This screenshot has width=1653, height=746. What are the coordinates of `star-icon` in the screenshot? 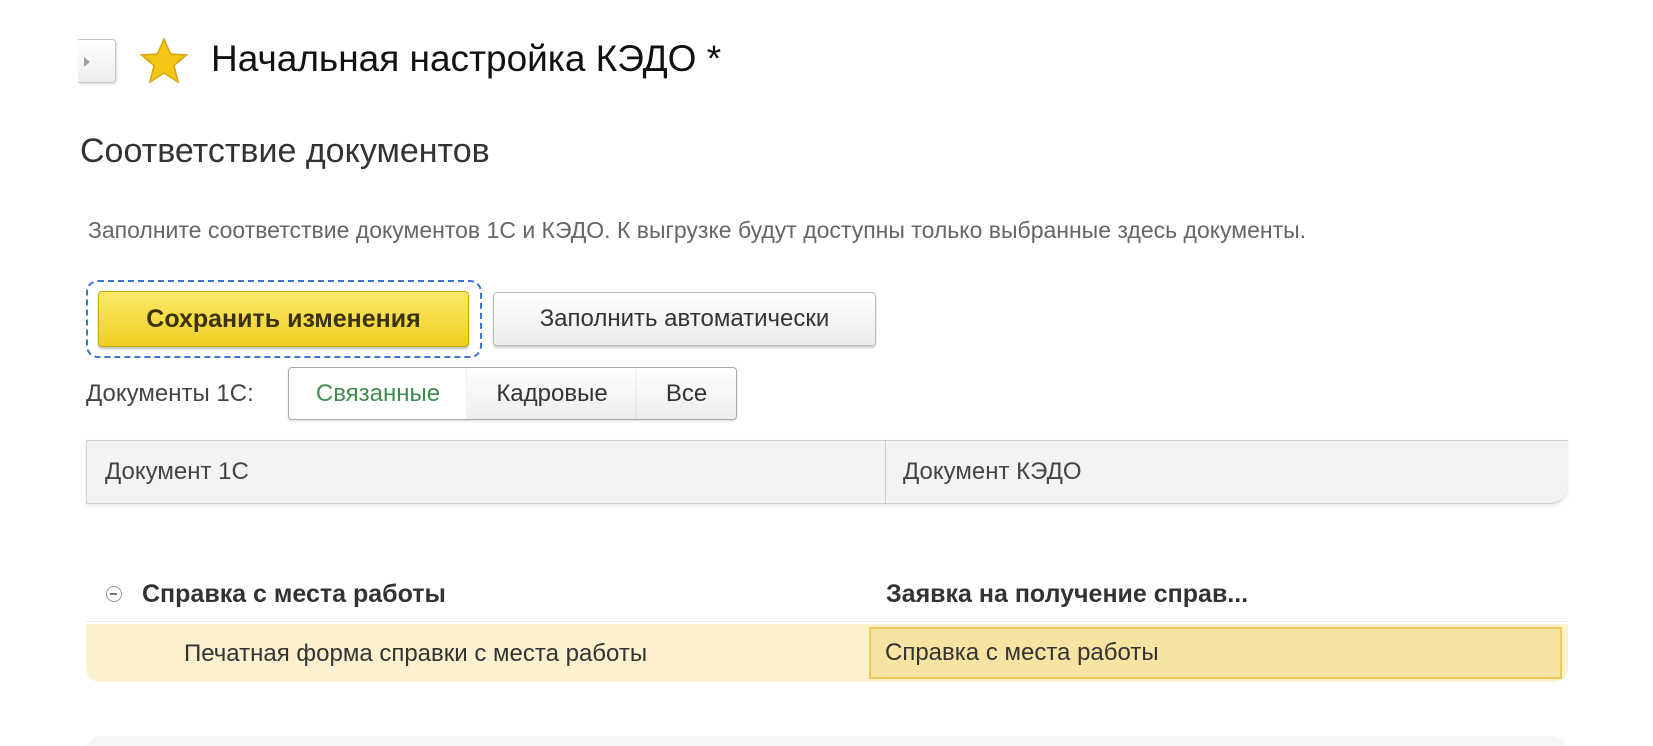 It's located at (164, 61).